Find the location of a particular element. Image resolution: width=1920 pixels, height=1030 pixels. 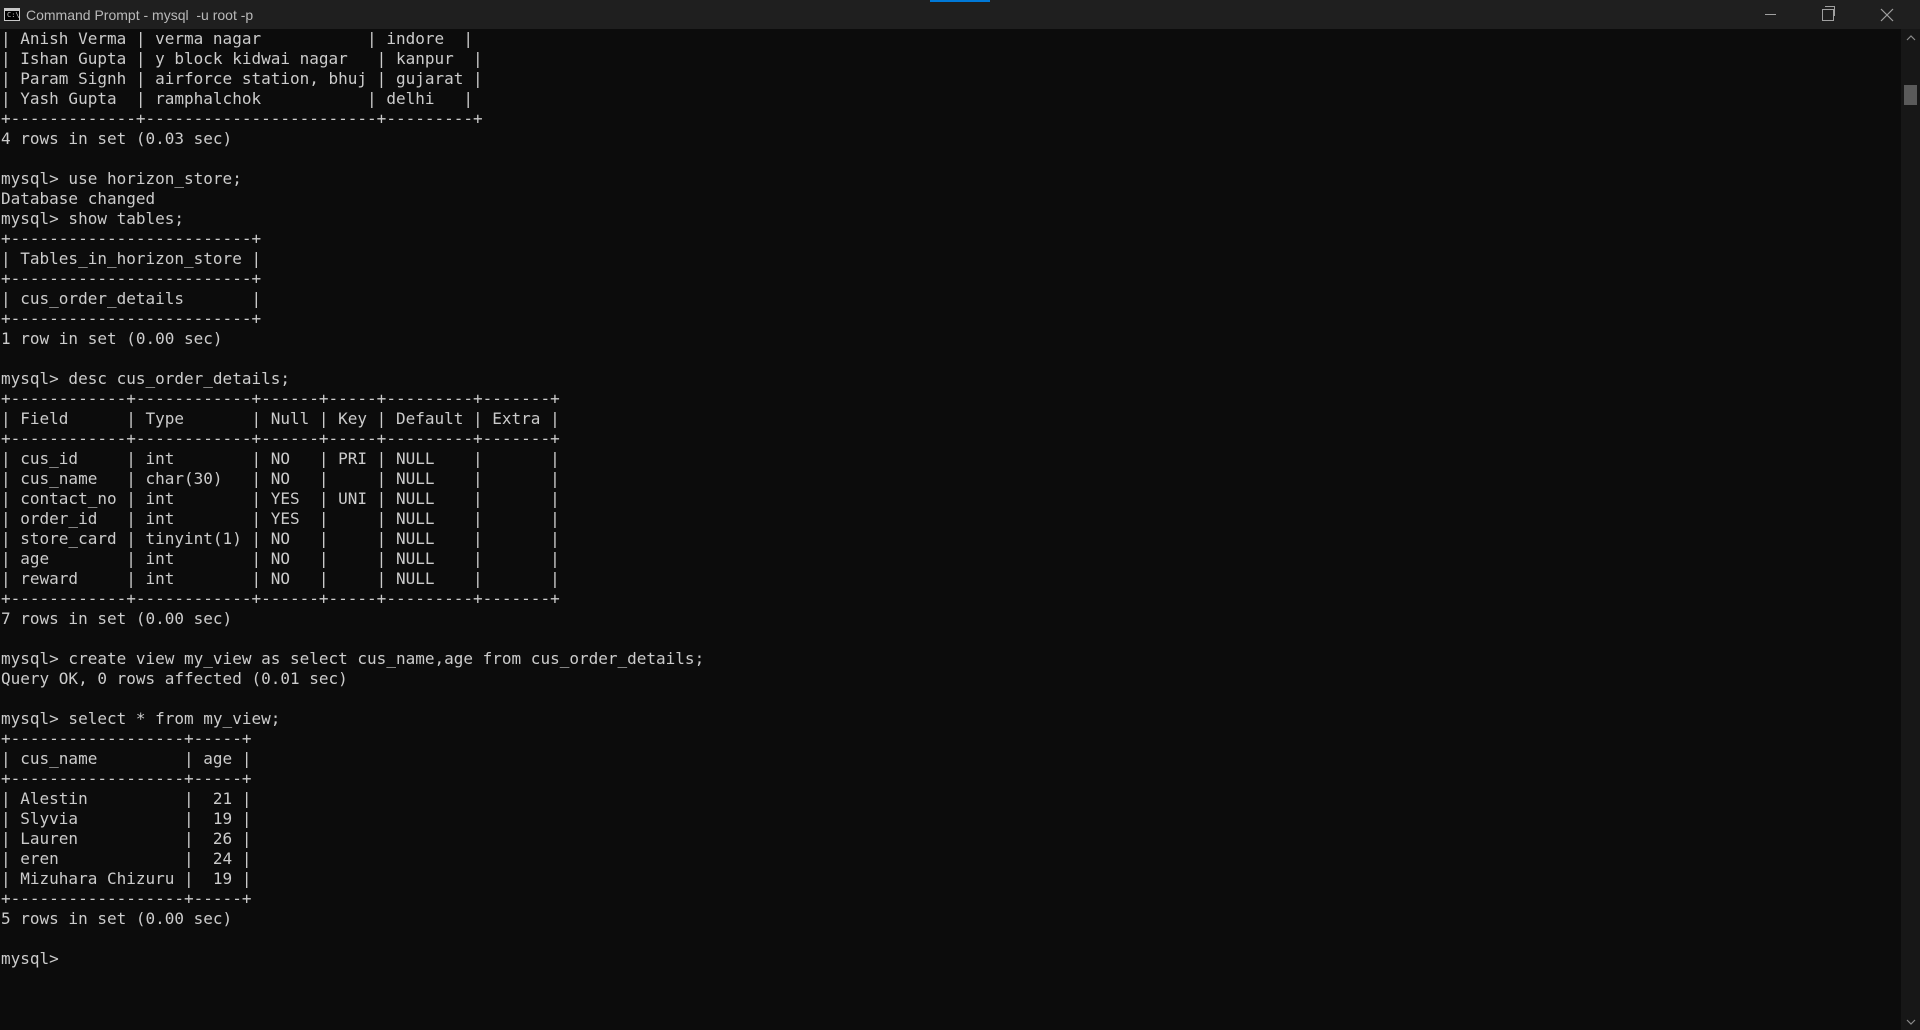

console-line: | Tables_in_horizon_store | is located at coordinates (131, 258).